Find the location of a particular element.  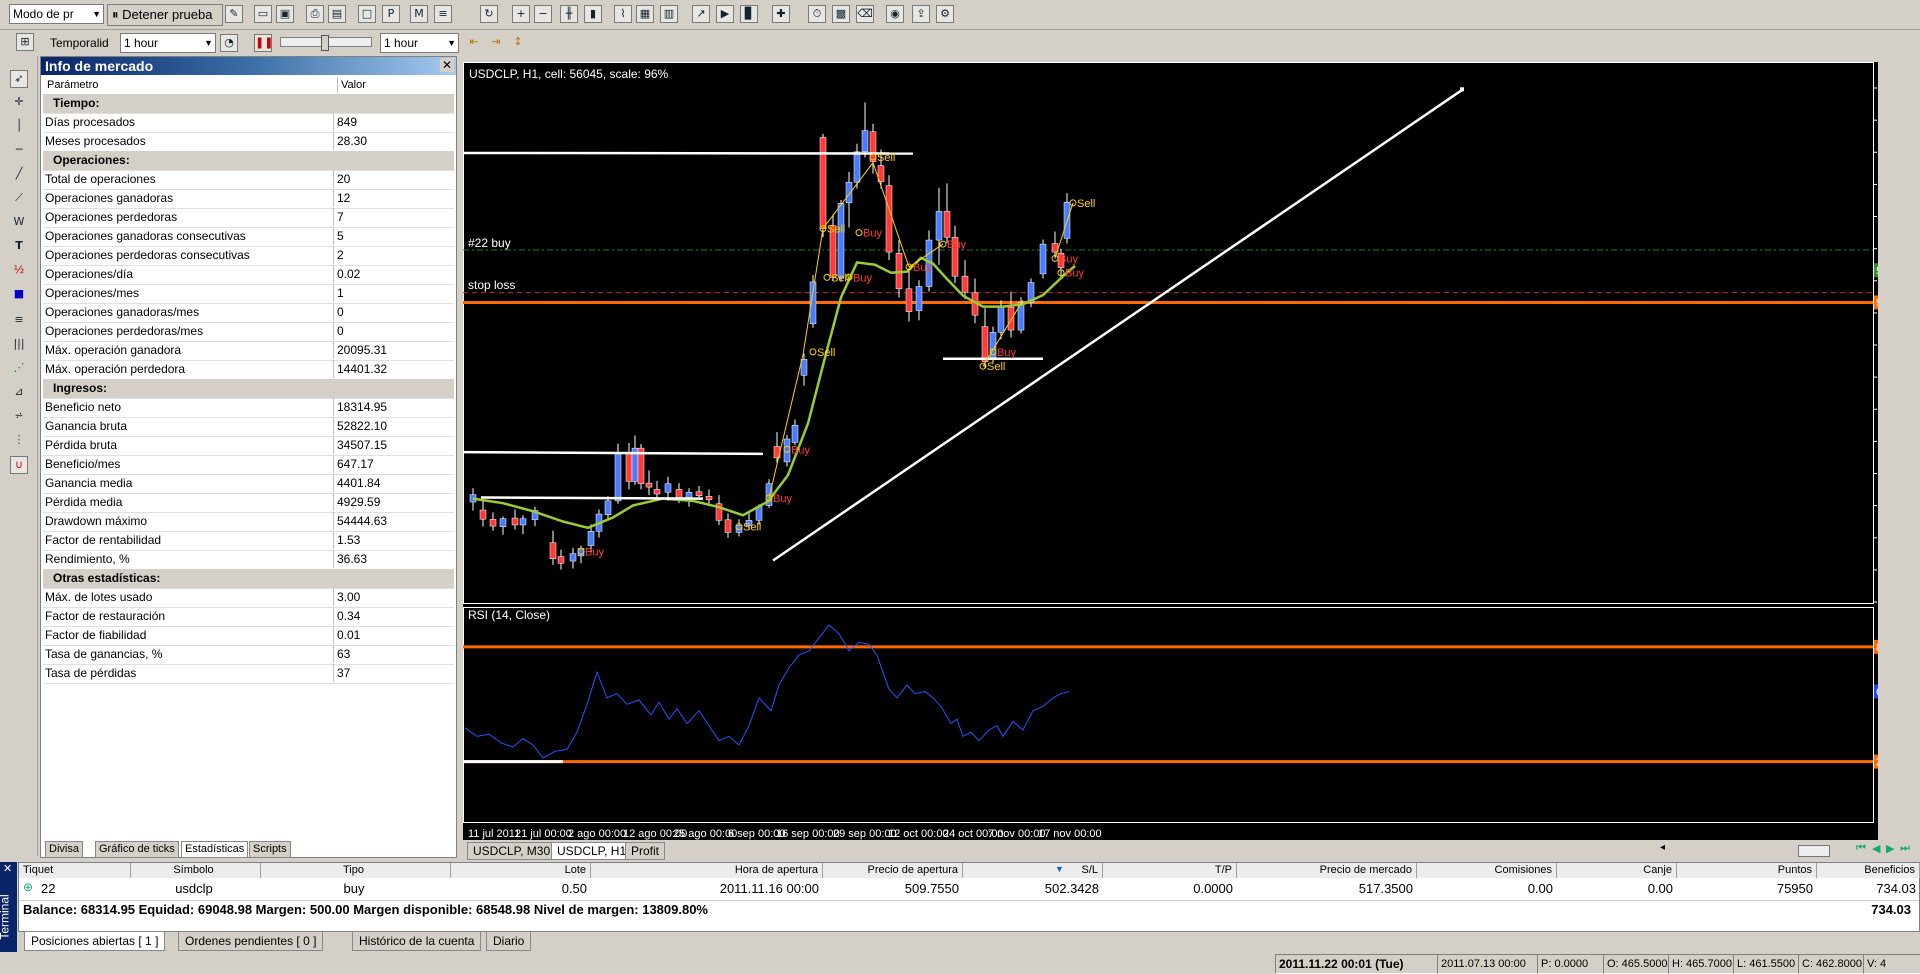

export-icon: ⇪ is located at coordinates (921, 14).